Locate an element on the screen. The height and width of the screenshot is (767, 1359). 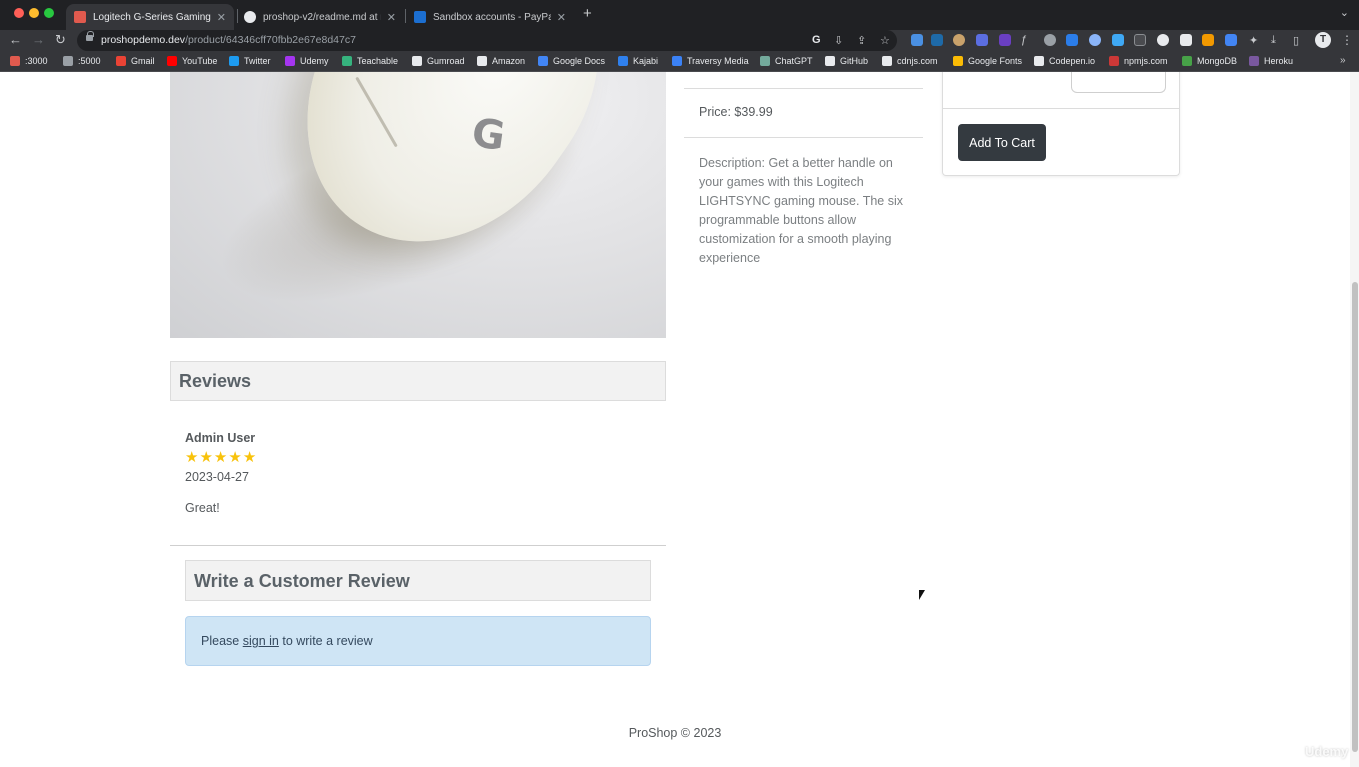
more-bookmarks-icon: » is located at coordinates (1343, 60).